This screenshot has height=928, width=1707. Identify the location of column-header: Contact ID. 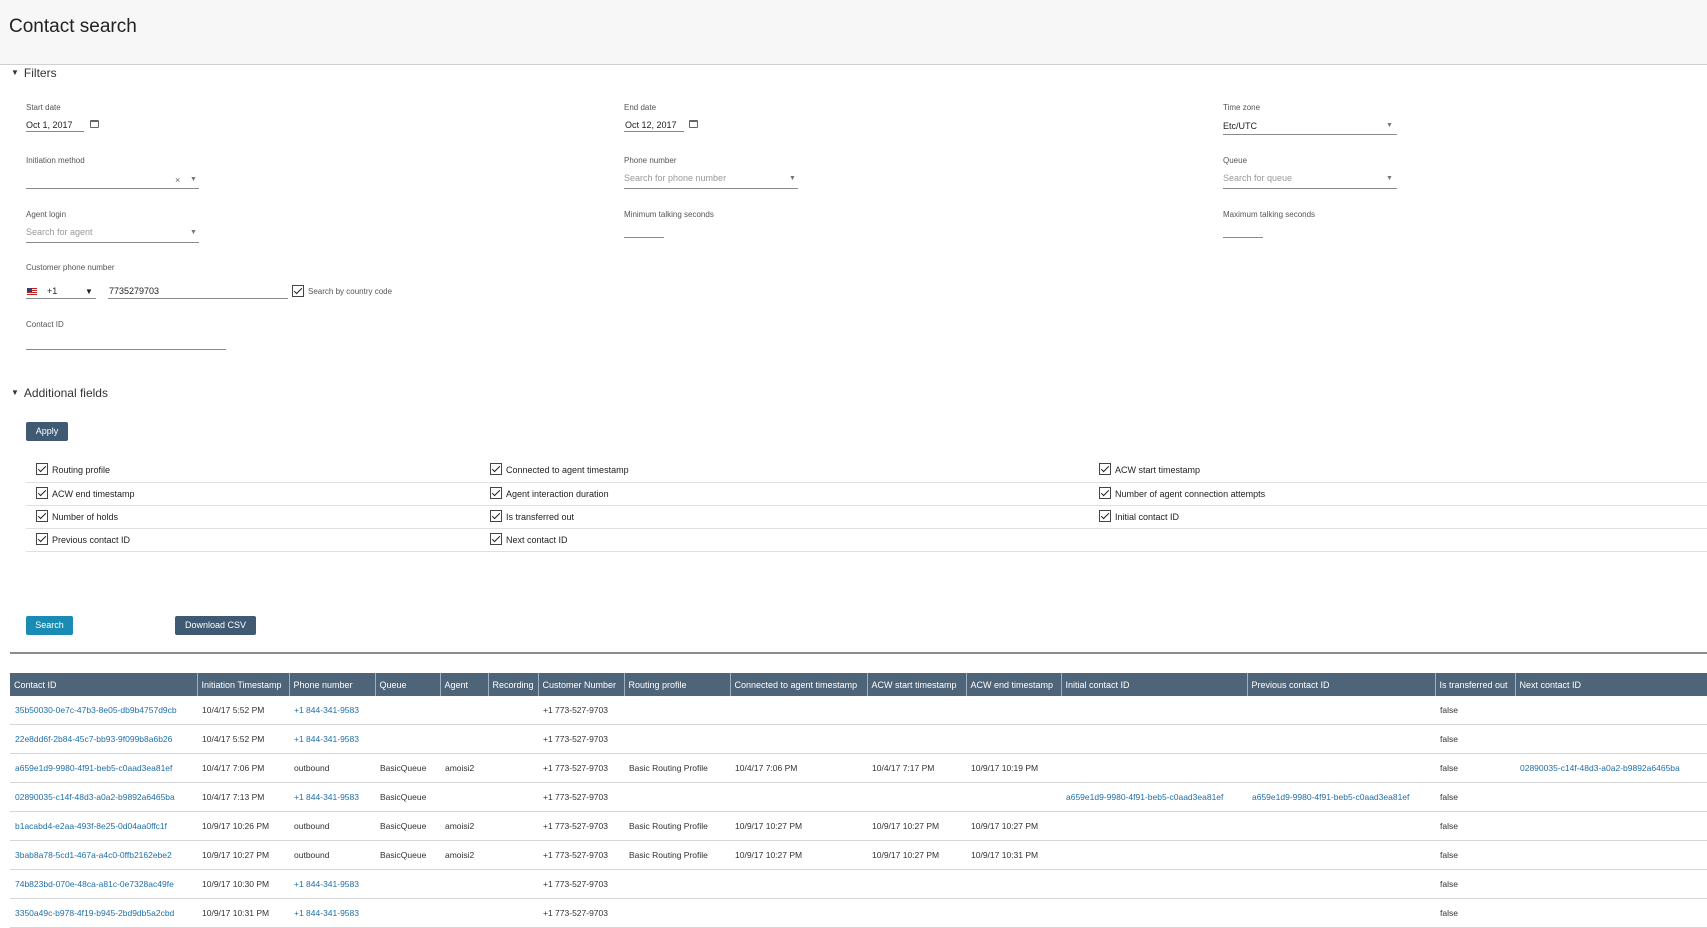
(104, 684).